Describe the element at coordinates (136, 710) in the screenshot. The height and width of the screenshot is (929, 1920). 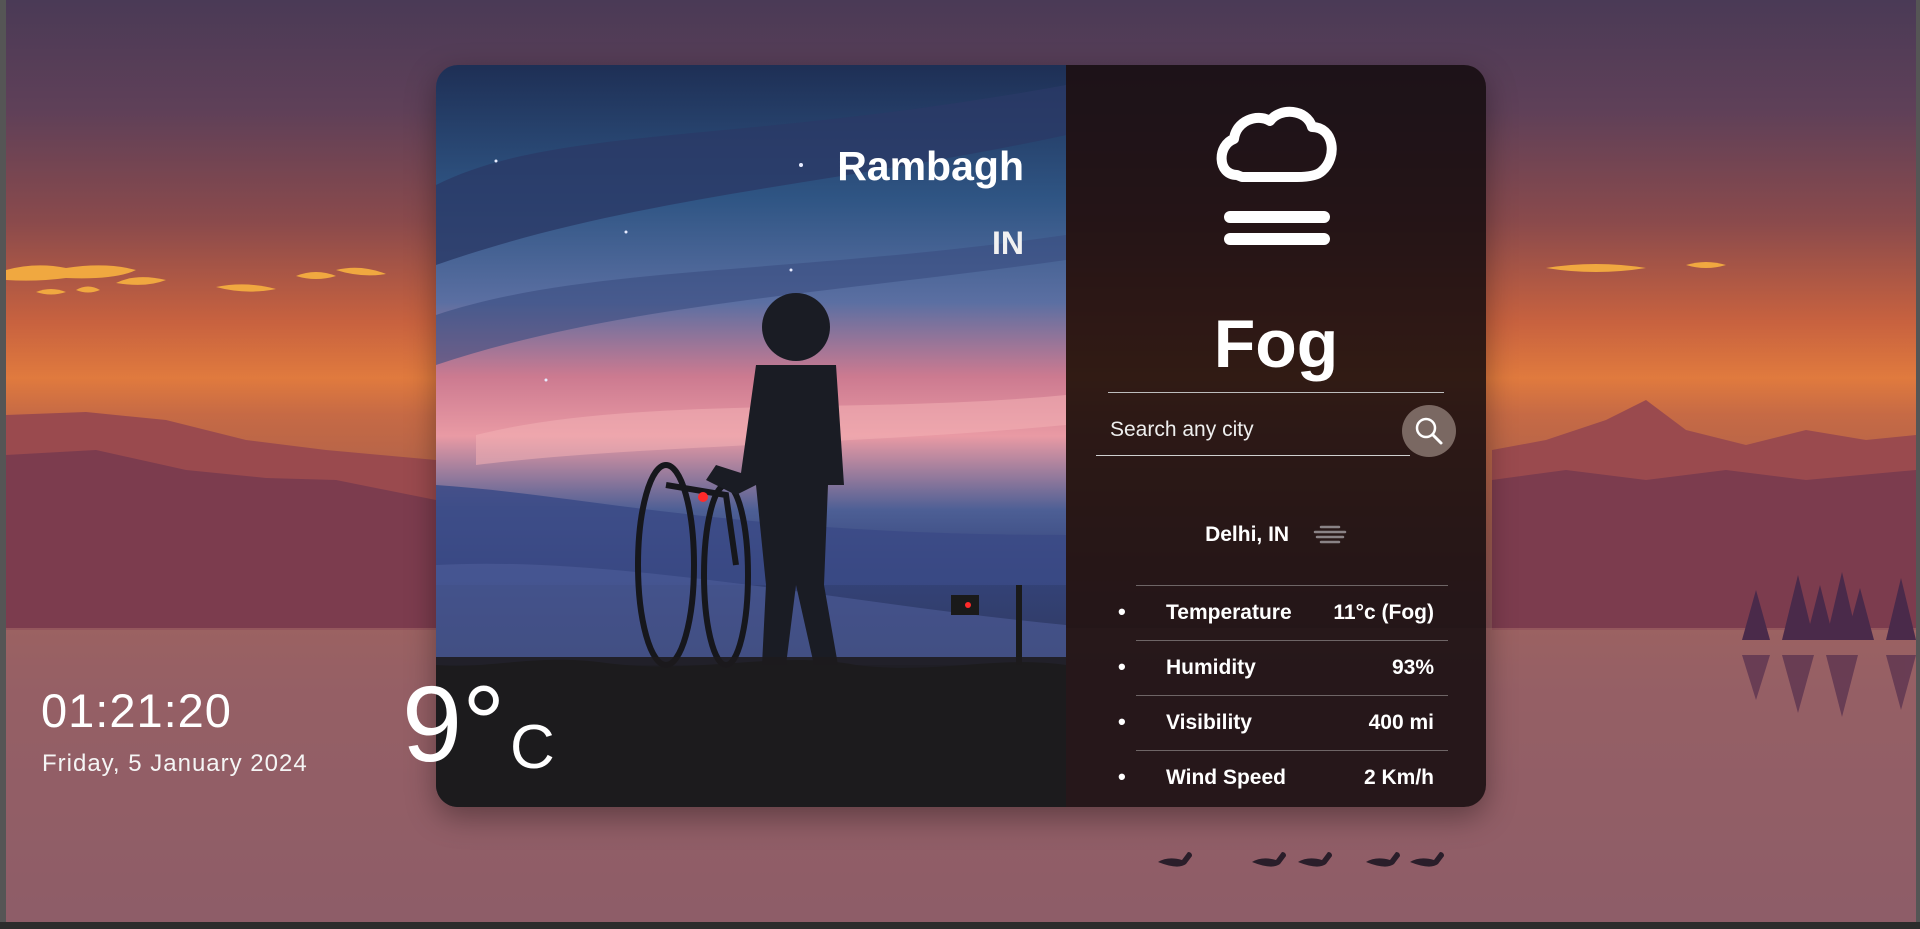
I see `current-time: 01:21:20` at that location.